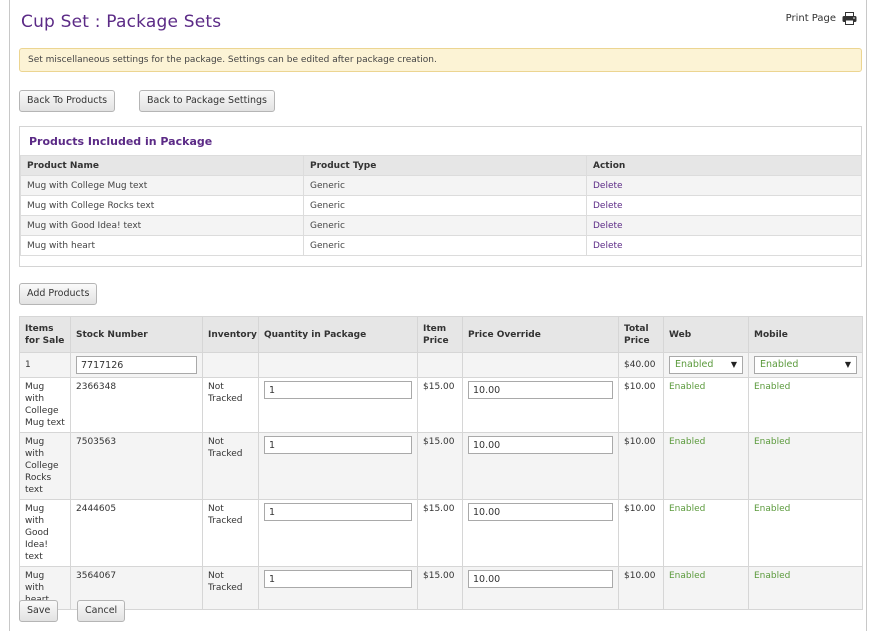  What do you see at coordinates (45, 365) in the screenshot?
I see `package-item-count: 1` at bounding box center [45, 365].